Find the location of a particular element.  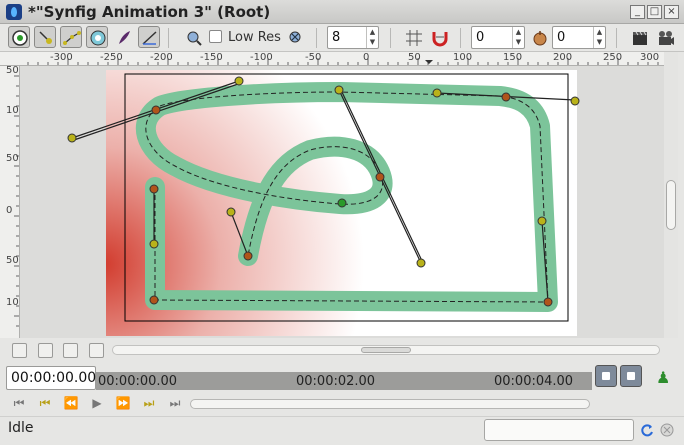

progress-field is located at coordinates (559, 430).